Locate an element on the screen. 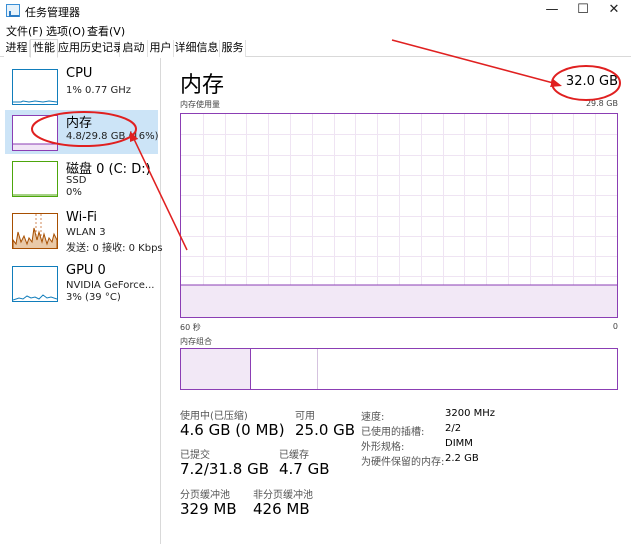  sidebar-item-label: Wi-Fi is located at coordinates (82, 217).